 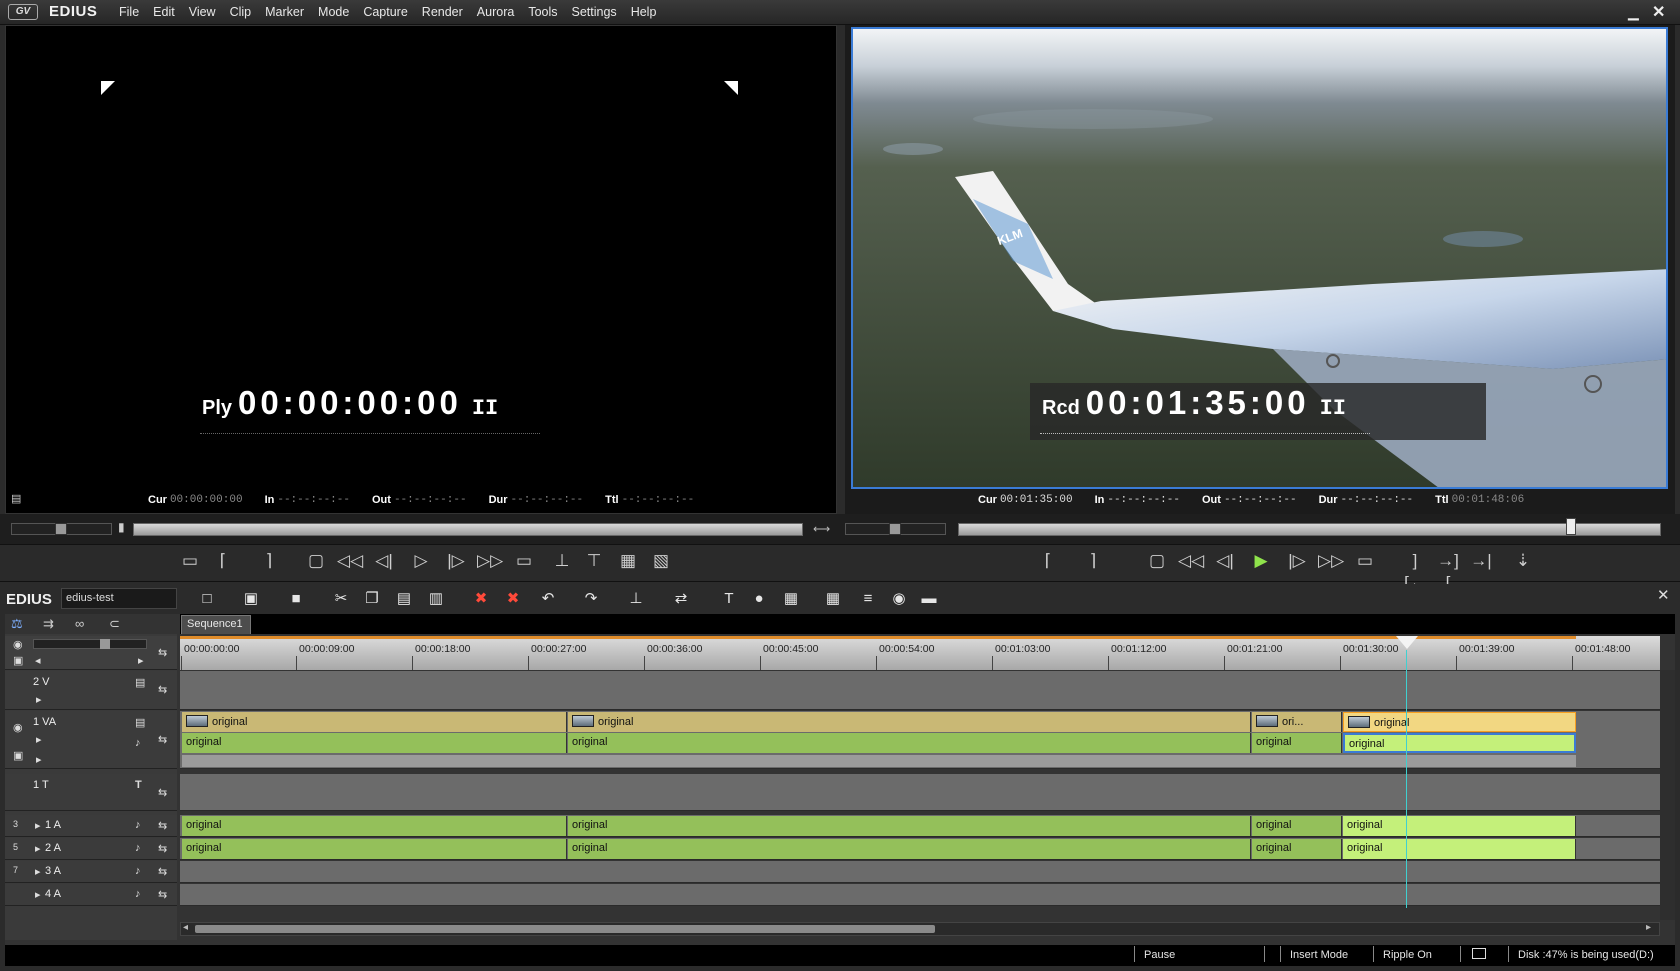 What do you see at coordinates (436, 599) in the screenshot?
I see `replace-icon: ▥` at bounding box center [436, 599].